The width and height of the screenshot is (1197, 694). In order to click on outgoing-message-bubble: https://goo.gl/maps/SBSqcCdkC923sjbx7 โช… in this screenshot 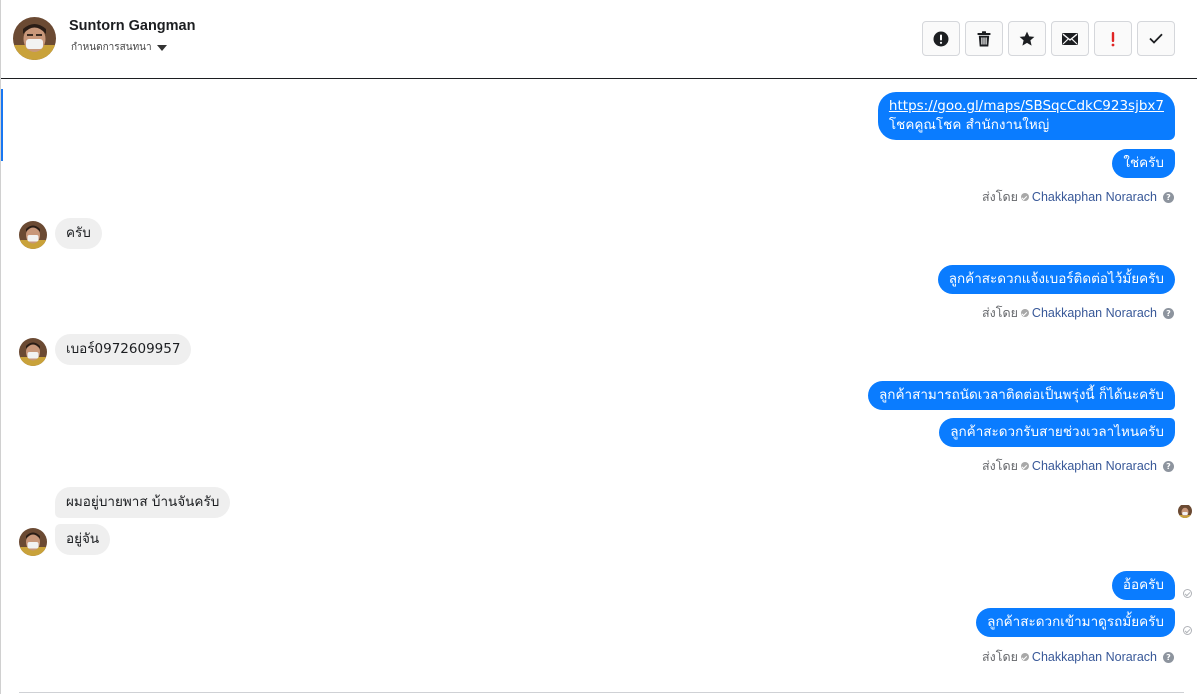, I will do `click(1026, 116)`.